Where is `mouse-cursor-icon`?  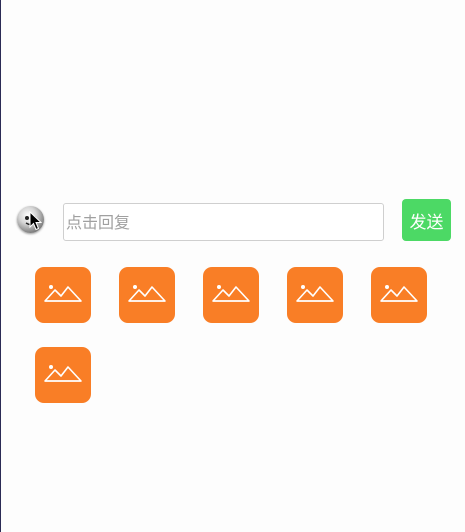
mouse-cursor-icon is located at coordinates (36, 221).